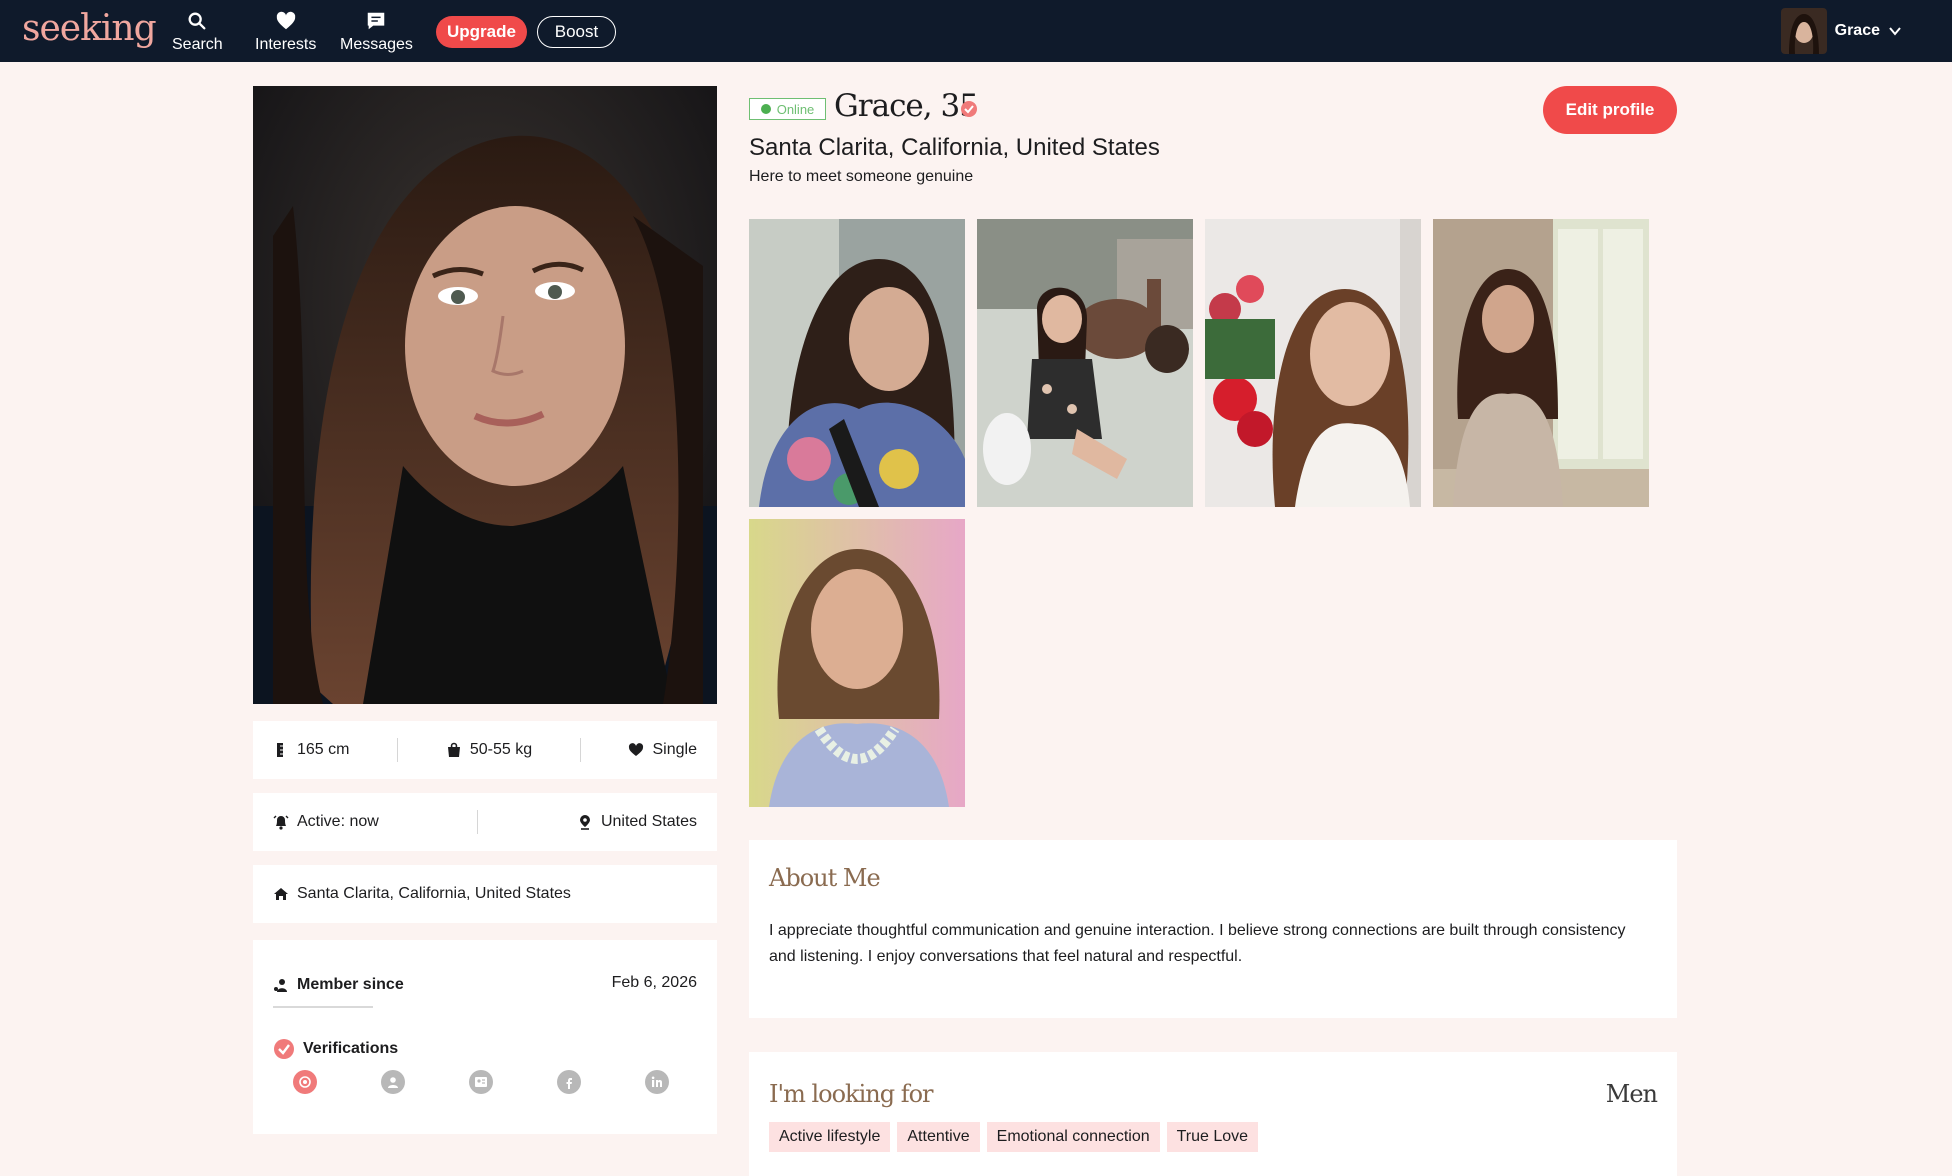 The image size is (1952, 1176). I want to click on online-badge: Online, so click(787, 109).